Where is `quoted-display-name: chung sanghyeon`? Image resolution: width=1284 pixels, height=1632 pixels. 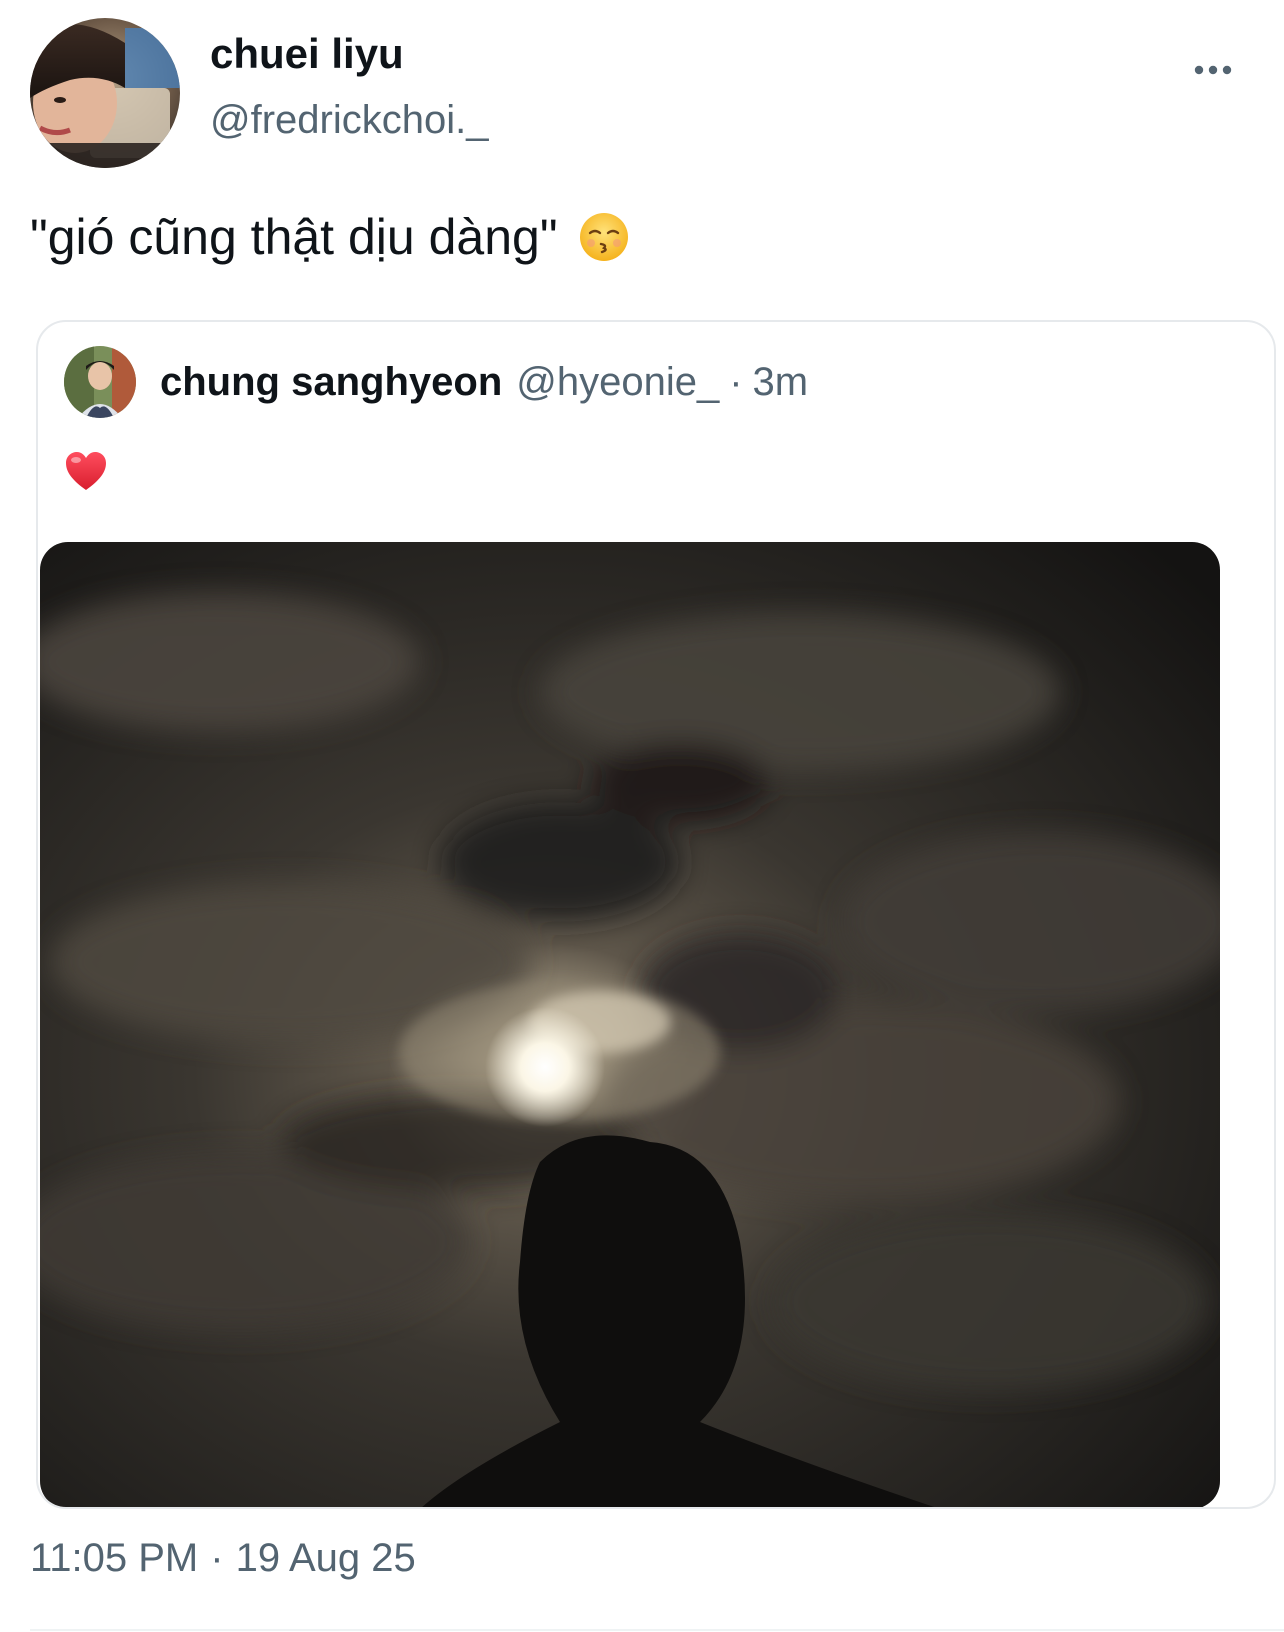 quoted-display-name: chung sanghyeon is located at coordinates (331, 382).